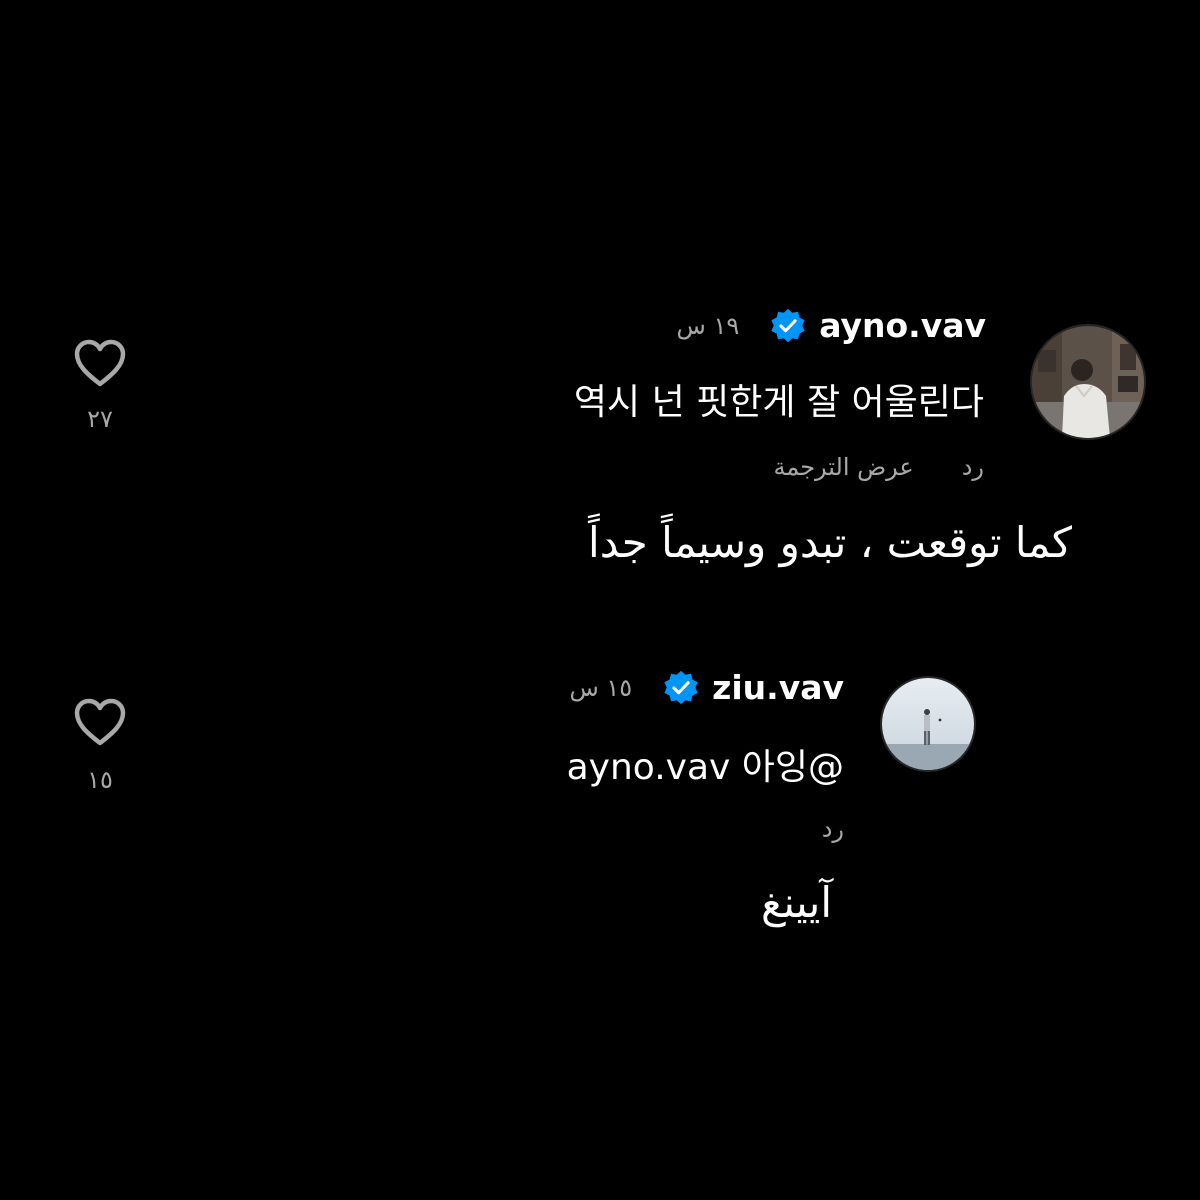 This screenshot has height=1200, width=1200. What do you see at coordinates (778, 402) in the screenshot?
I see `comment-text: 역시 넌 핏한게 잘 어울린다` at bounding box center [778, 402].